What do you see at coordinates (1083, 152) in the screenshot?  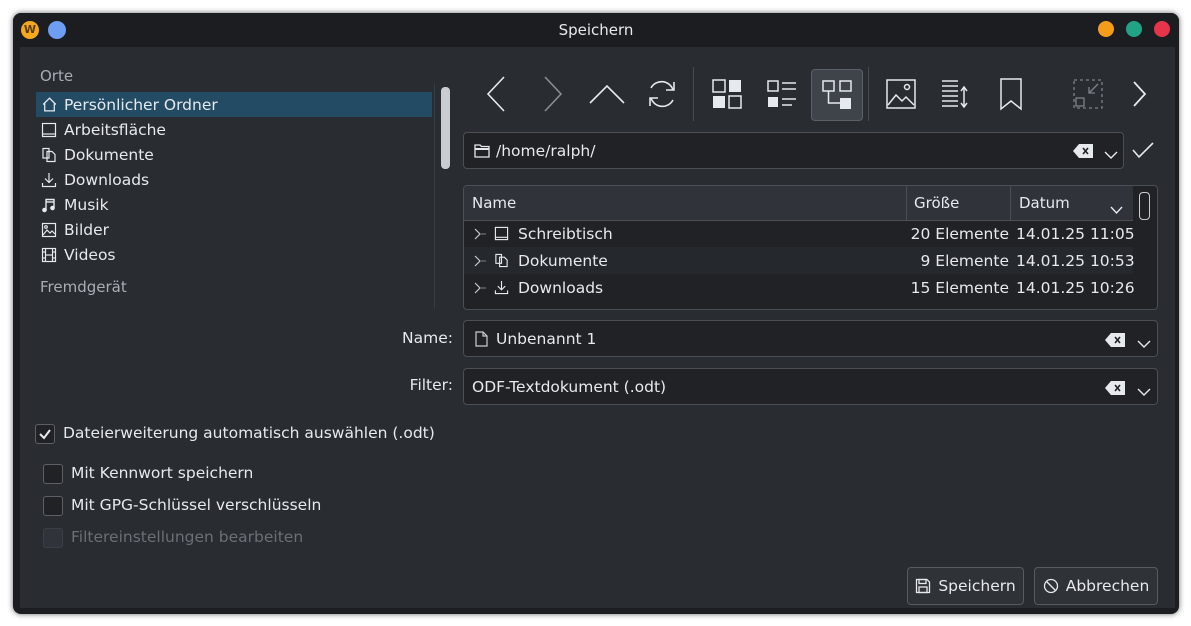 I see `clear-location-icon` at bounding box center [1083, 152].